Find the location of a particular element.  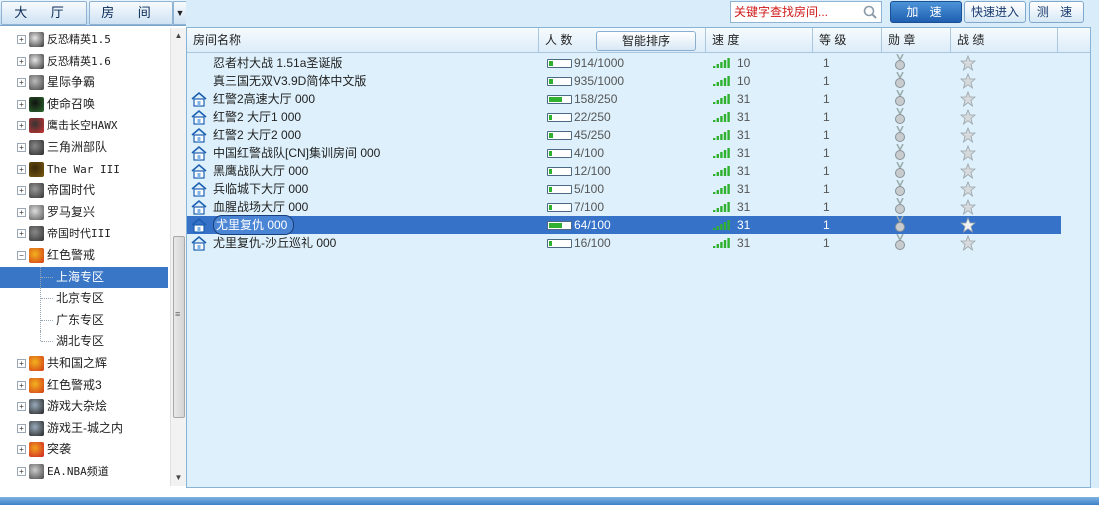

room-row: 黑鹰战队大厅 000 12/100 31 1 is located at coordinates (624, 171).